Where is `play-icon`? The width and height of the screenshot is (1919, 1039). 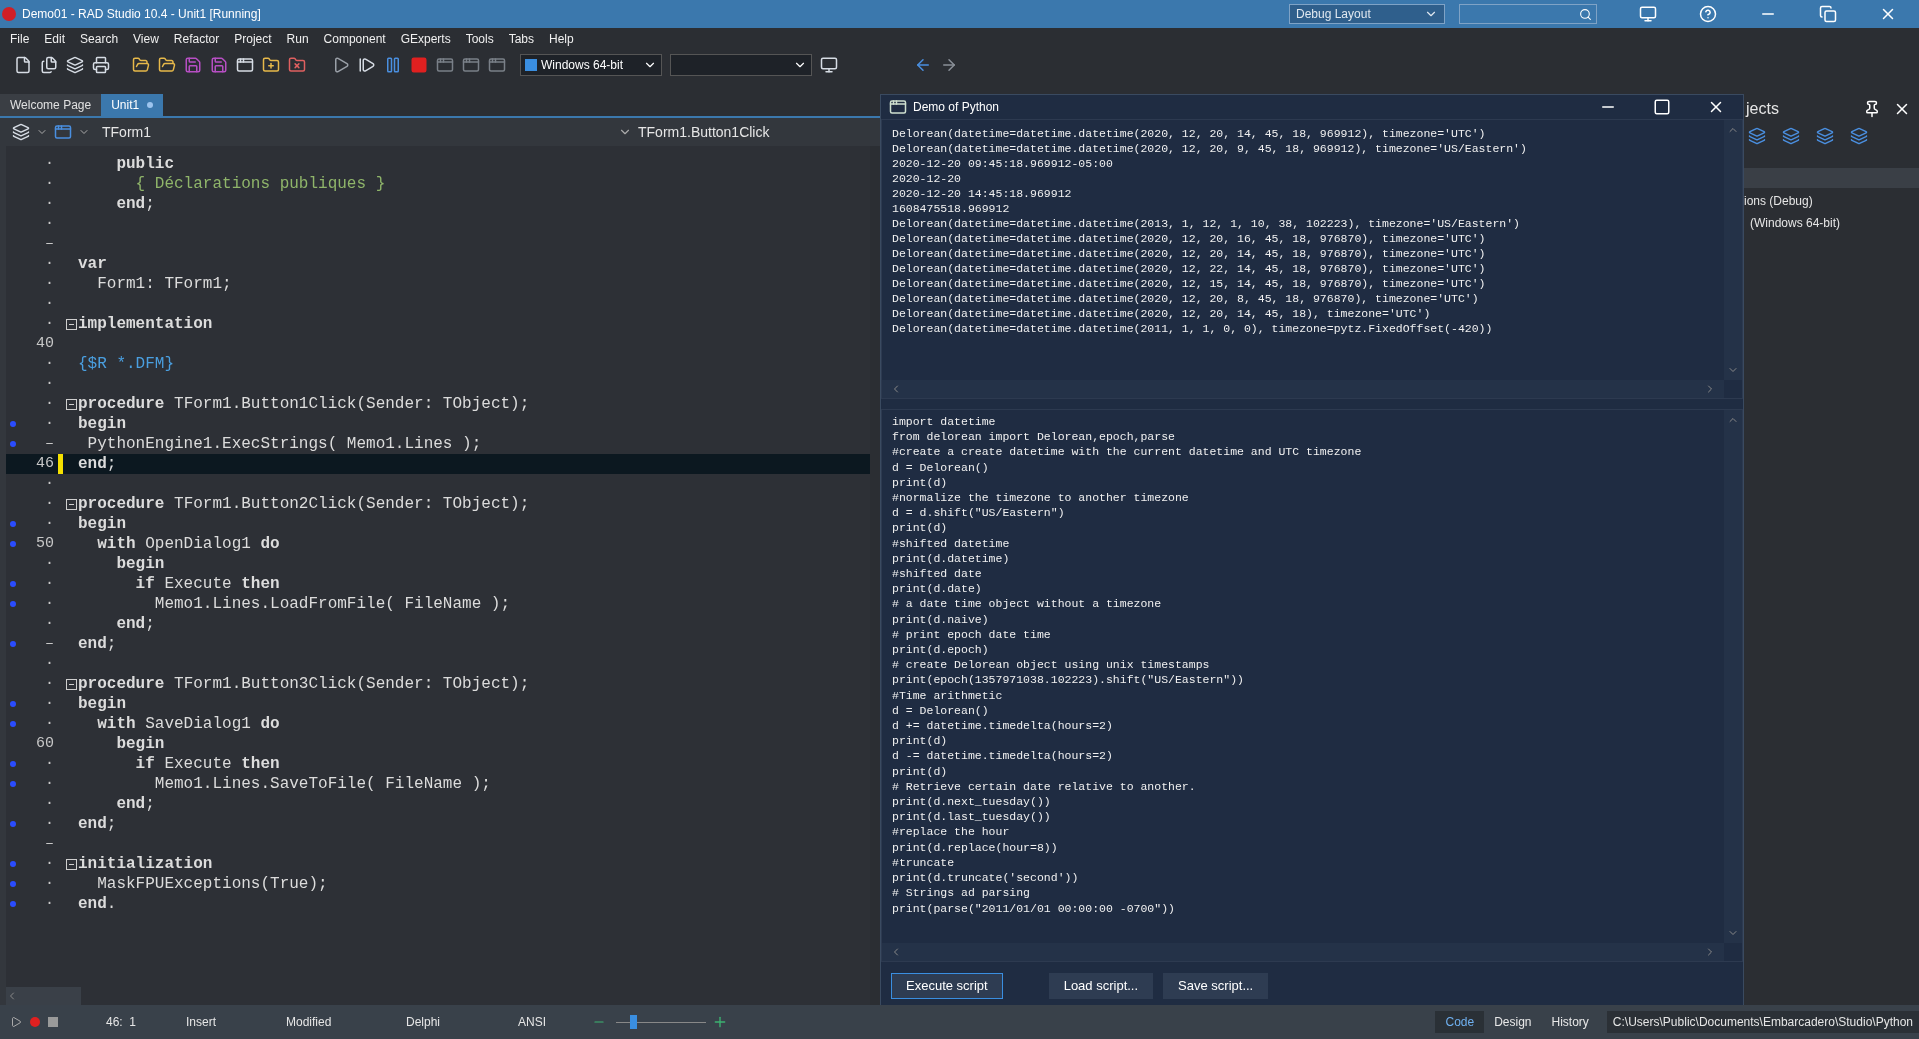
play-icon is located at coordinates (16, 1022).